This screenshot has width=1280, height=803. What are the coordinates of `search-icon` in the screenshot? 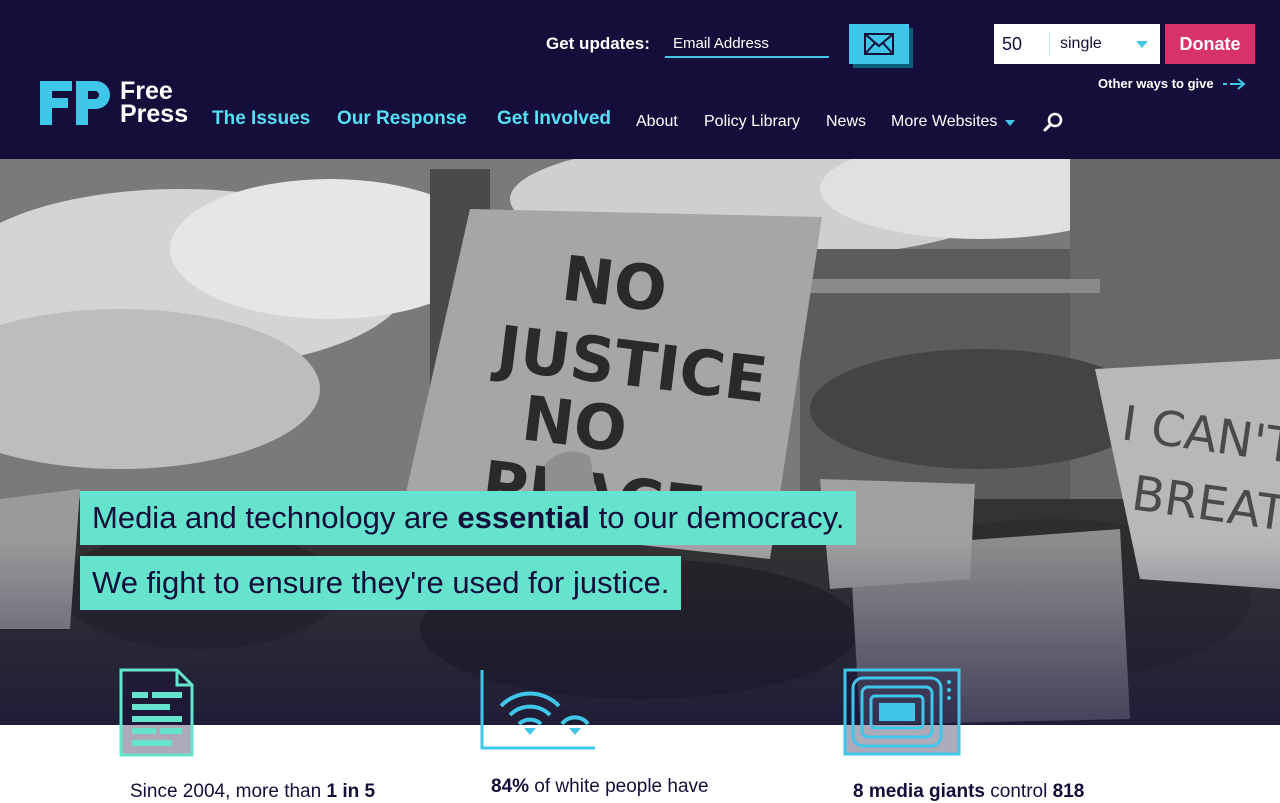 It's located at (1053, 122).